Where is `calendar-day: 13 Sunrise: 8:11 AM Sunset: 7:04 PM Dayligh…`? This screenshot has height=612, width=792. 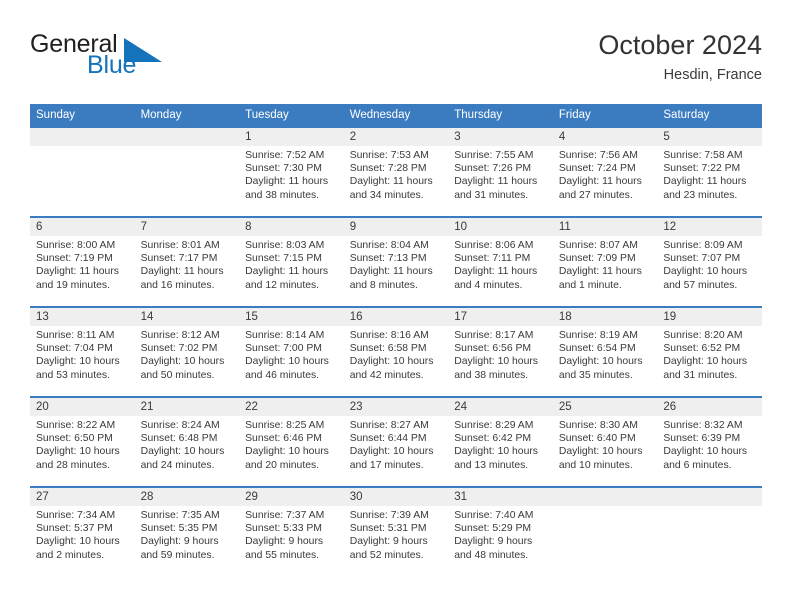
calendar-day: 13 Sunrise: 8:11 AM Sunset: 7:04 PM Dayligh… is located at coordinates (82, 352).